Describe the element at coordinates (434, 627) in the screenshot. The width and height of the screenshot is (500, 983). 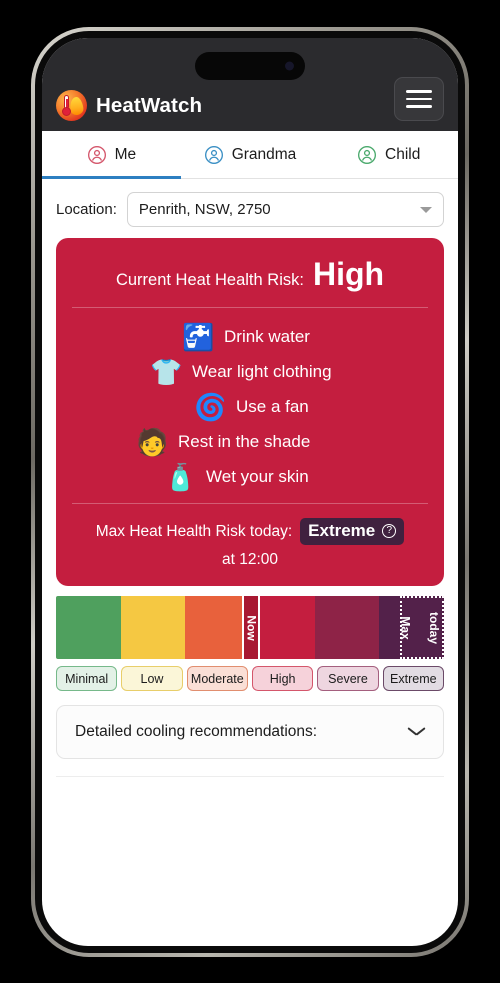
I see `max-marker-label-line2: today` at that location.